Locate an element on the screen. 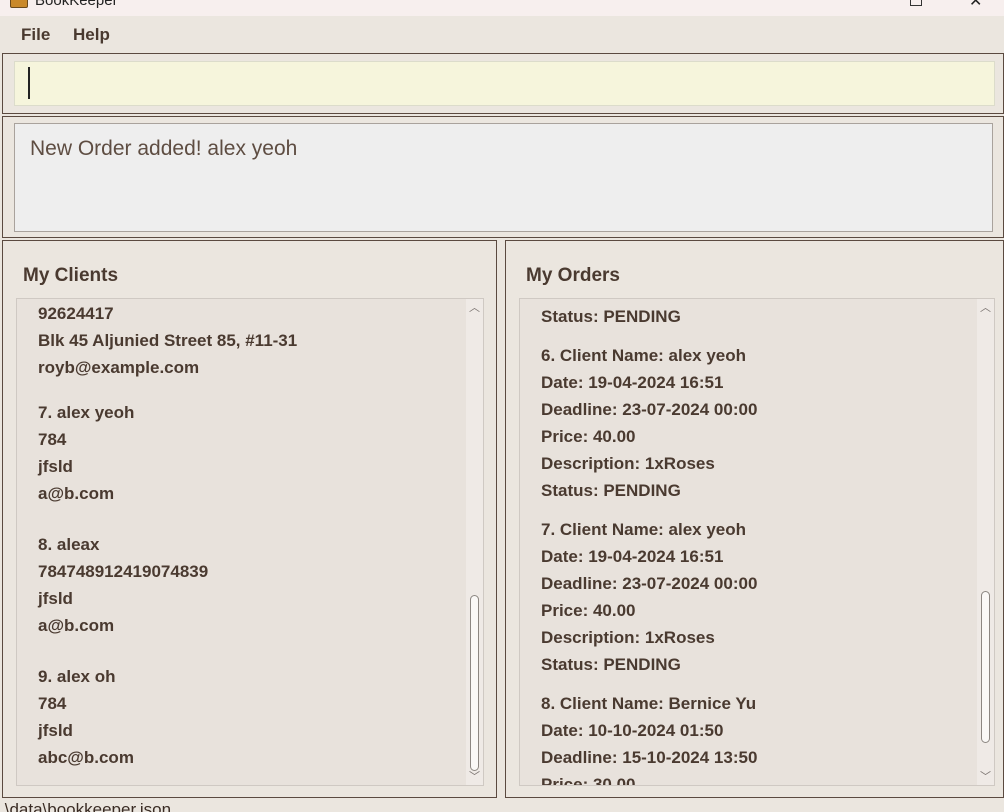 Image resolution: width=1004 pixels, height=812 pixels. book-icon is located at coordinates (19, 4).